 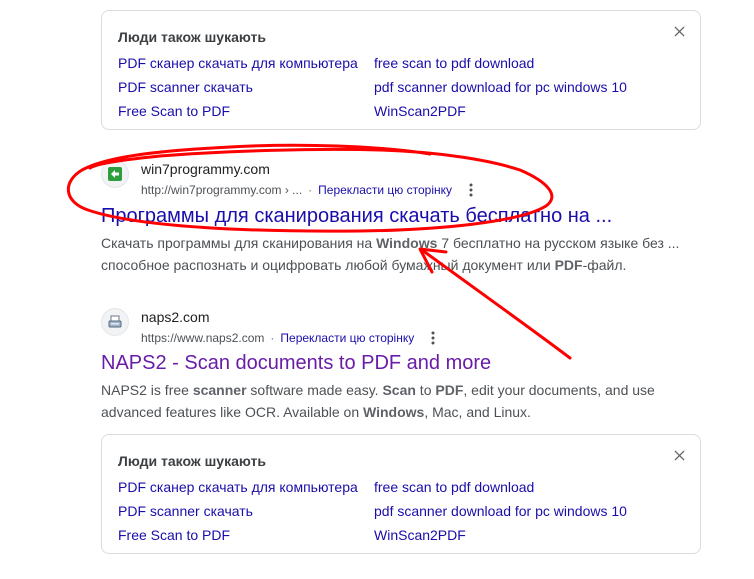 I want to click on site-name: naps2.com, so click(x=175, y=317).